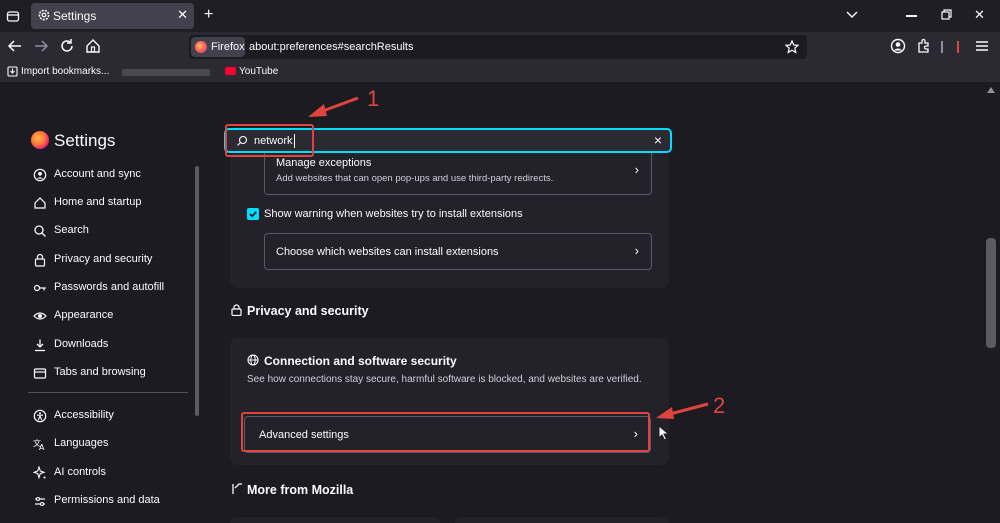 Image resolution: width=1000 pixels, height=523 pixels. I want to click on tab-title: Settings, so click(75, 16).